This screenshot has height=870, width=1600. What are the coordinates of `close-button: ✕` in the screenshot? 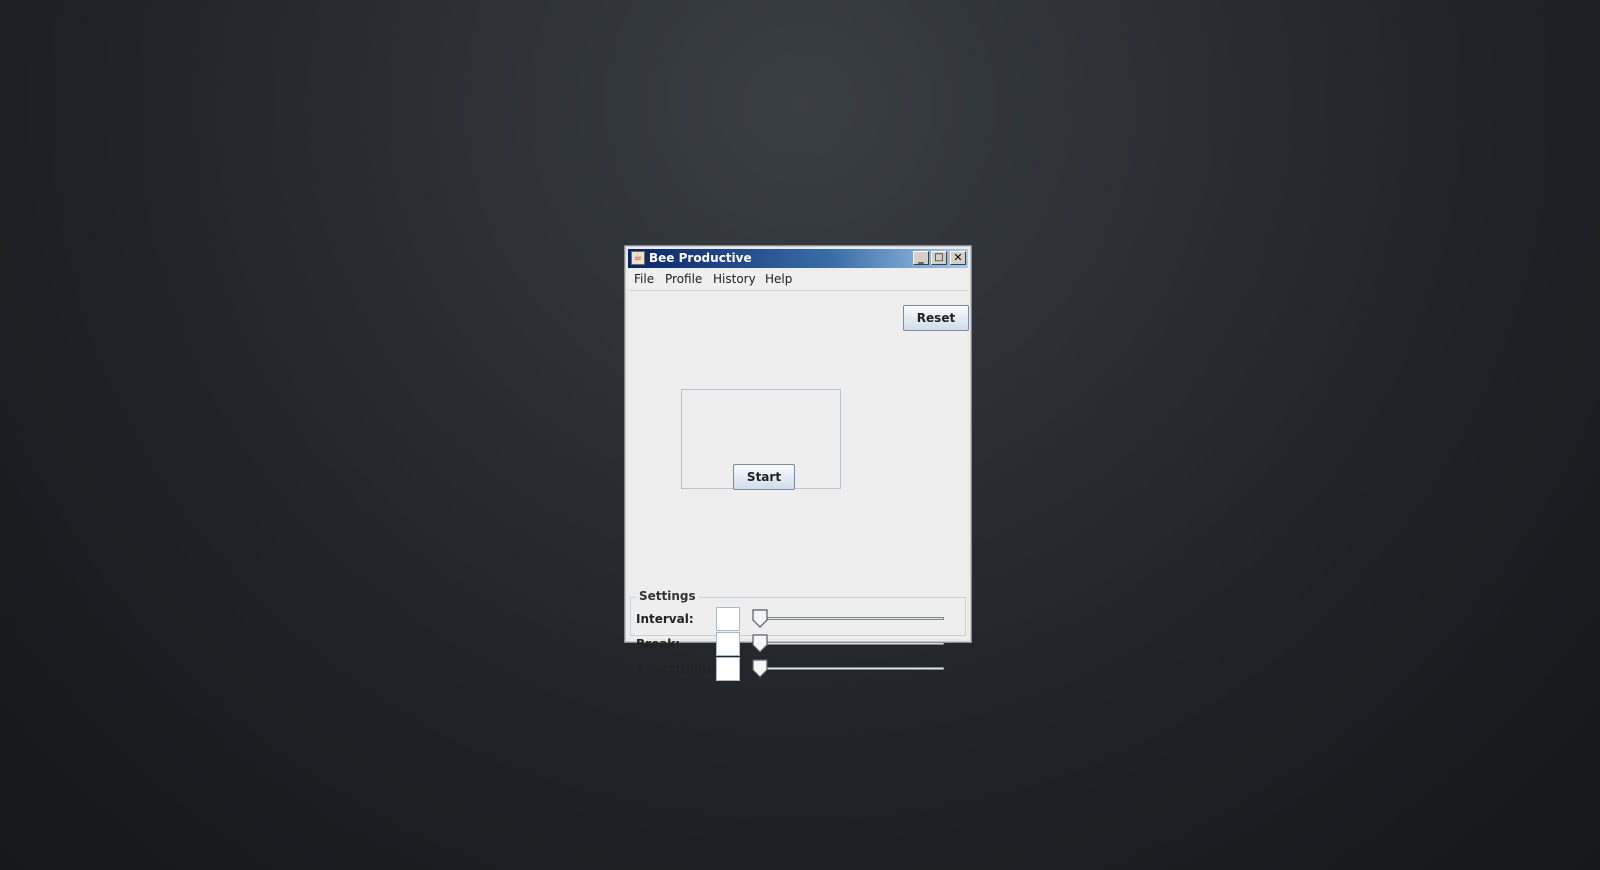 It's located at (958, 258).